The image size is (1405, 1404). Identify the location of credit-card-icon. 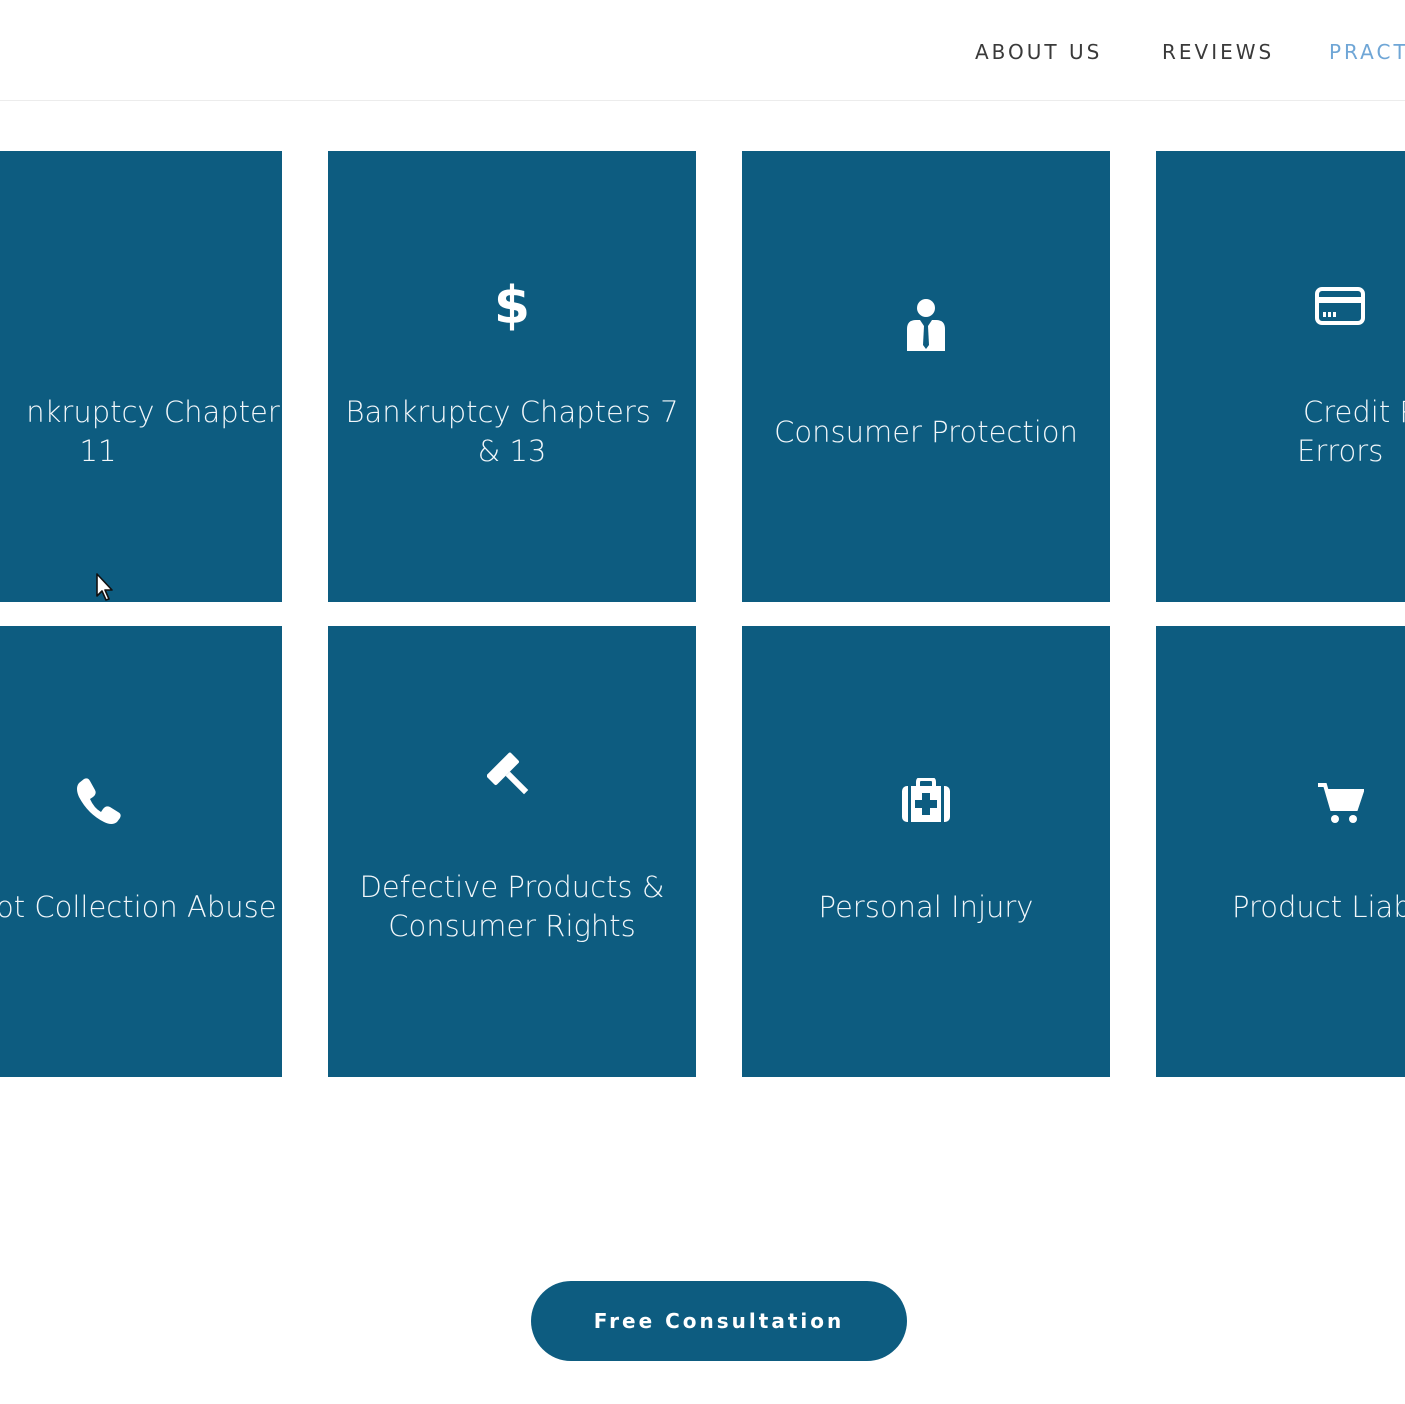
(1340, 306).